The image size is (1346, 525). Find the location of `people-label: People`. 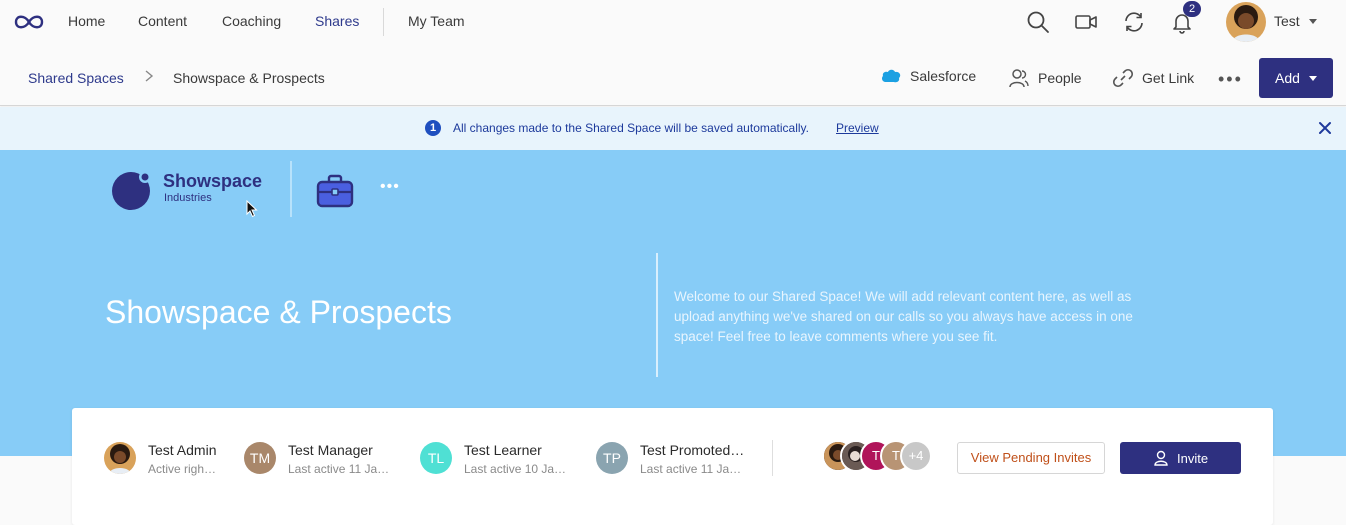

people-label: People is located at coordinates (1060, 78).